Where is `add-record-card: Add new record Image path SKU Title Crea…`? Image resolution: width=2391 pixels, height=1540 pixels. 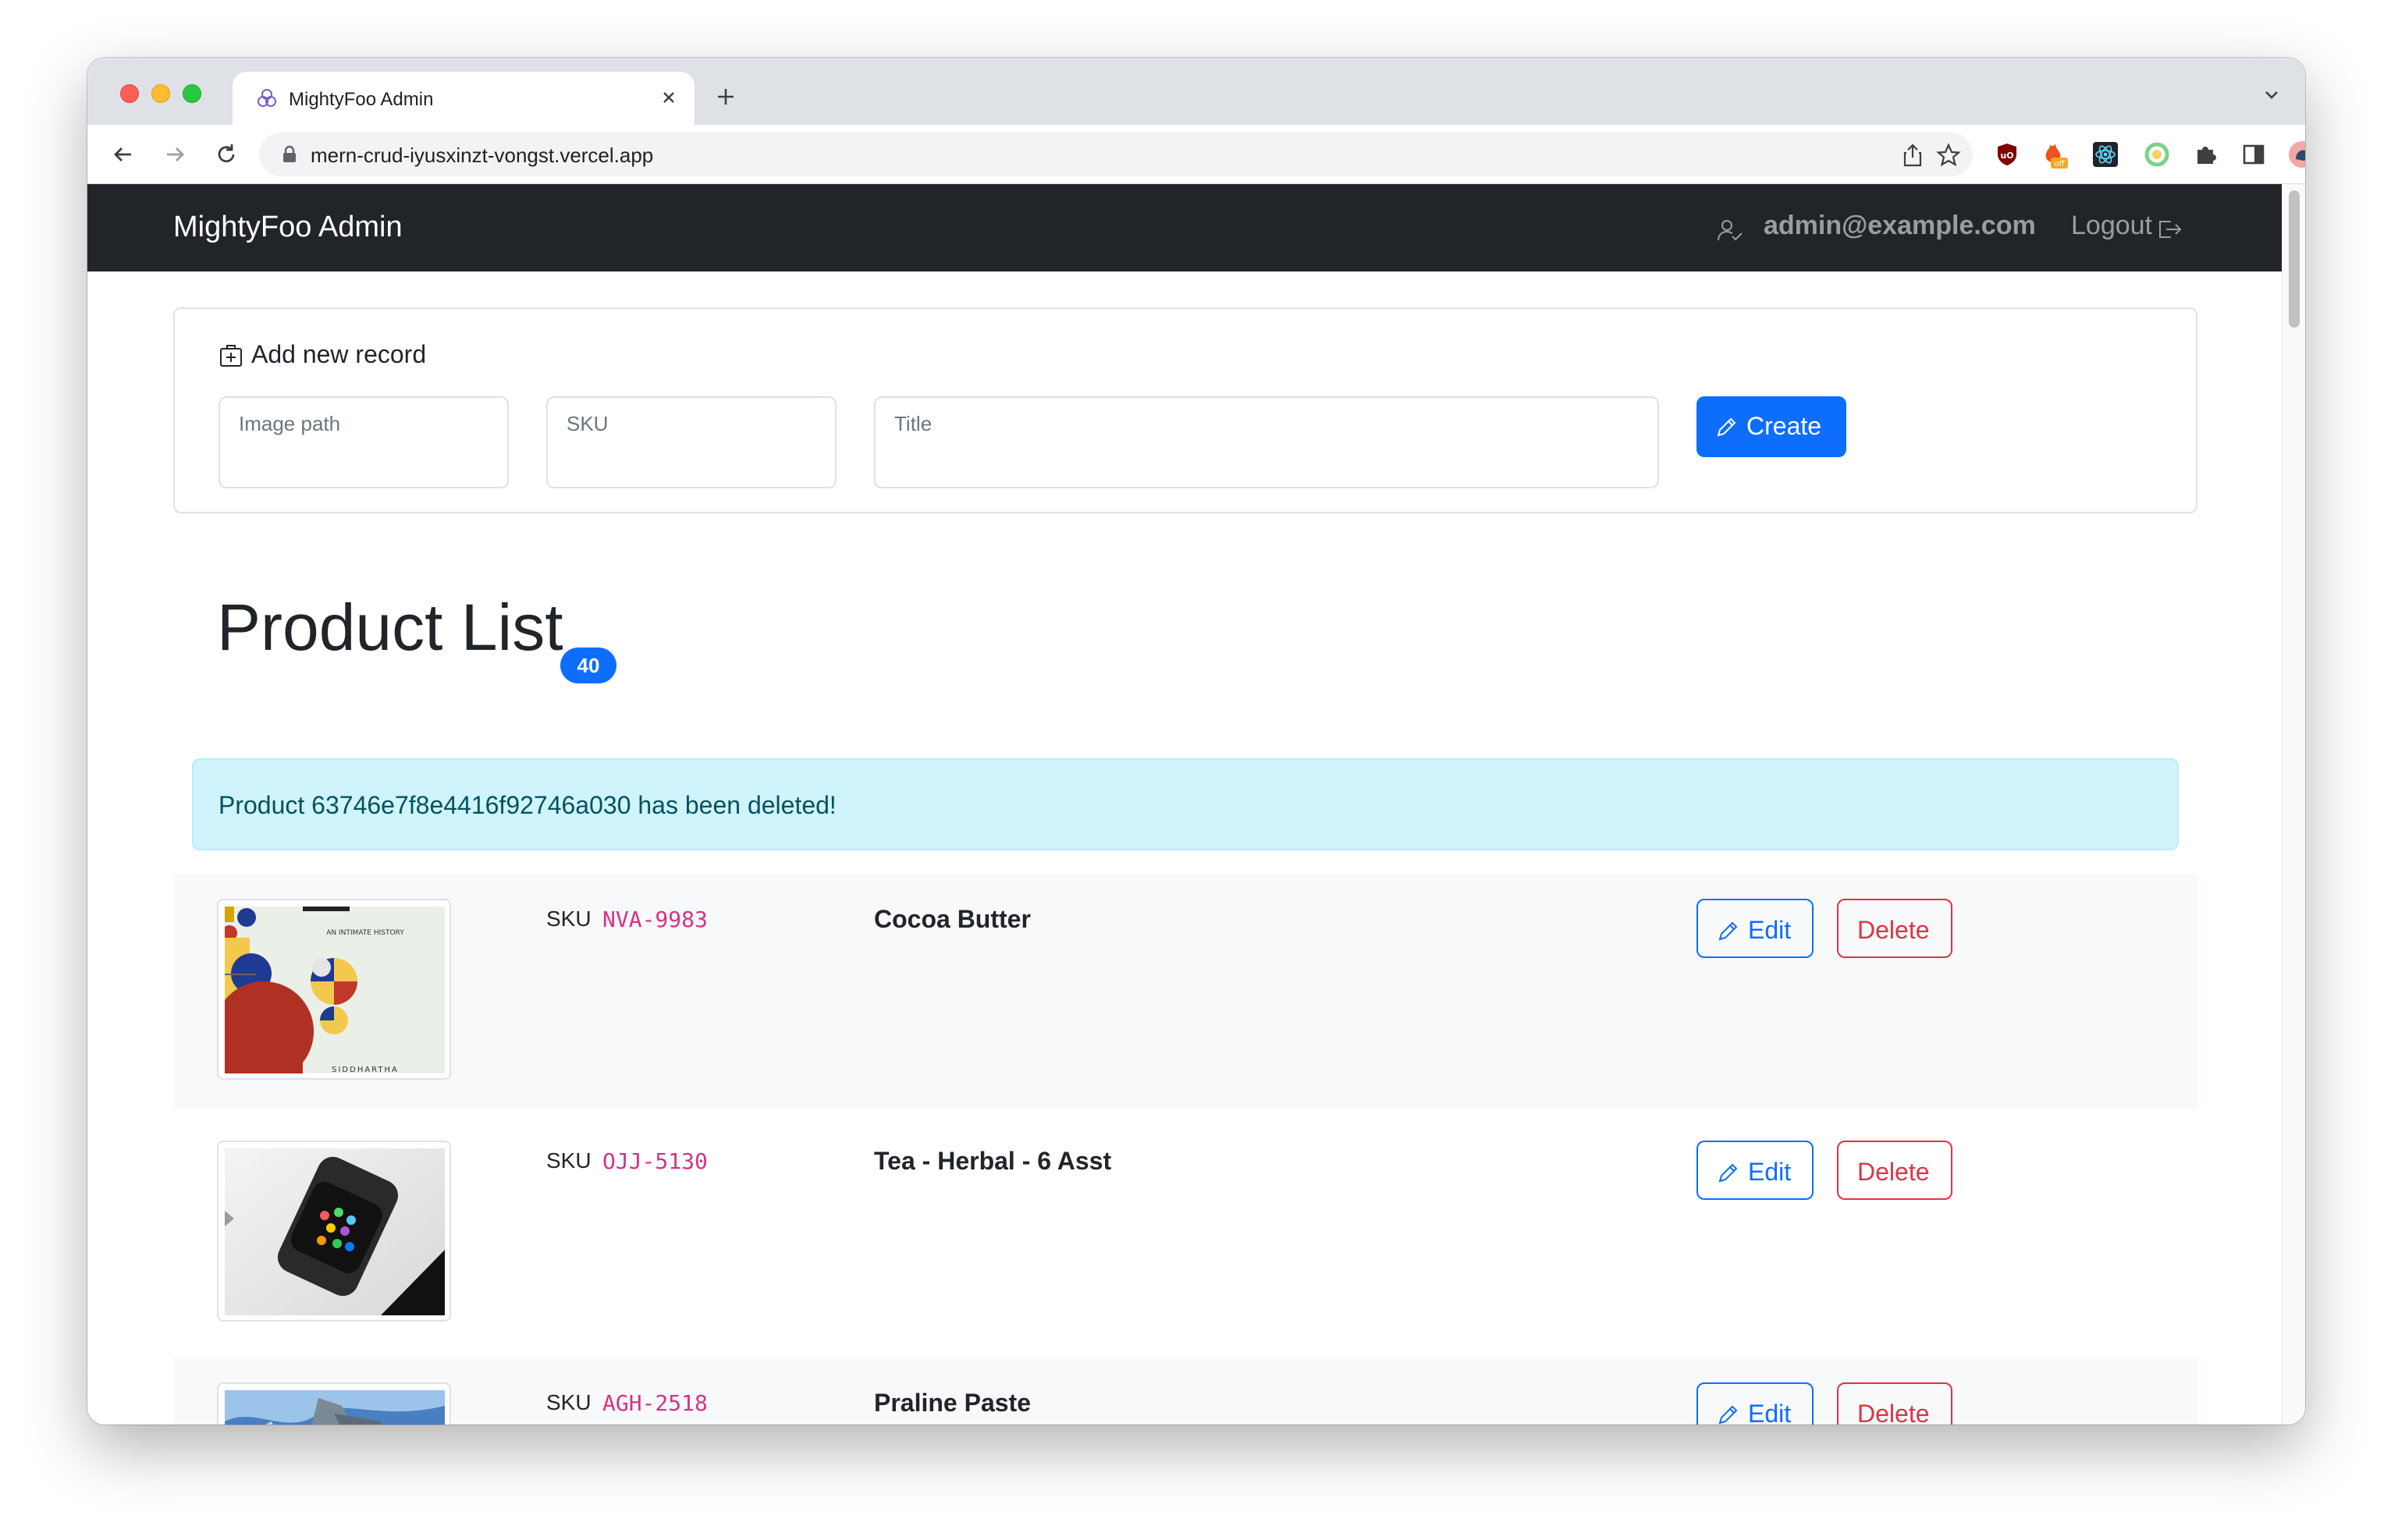
add-record-card: Add new record Image path SKU Title Crea… is located at coordinates (1185, 410).